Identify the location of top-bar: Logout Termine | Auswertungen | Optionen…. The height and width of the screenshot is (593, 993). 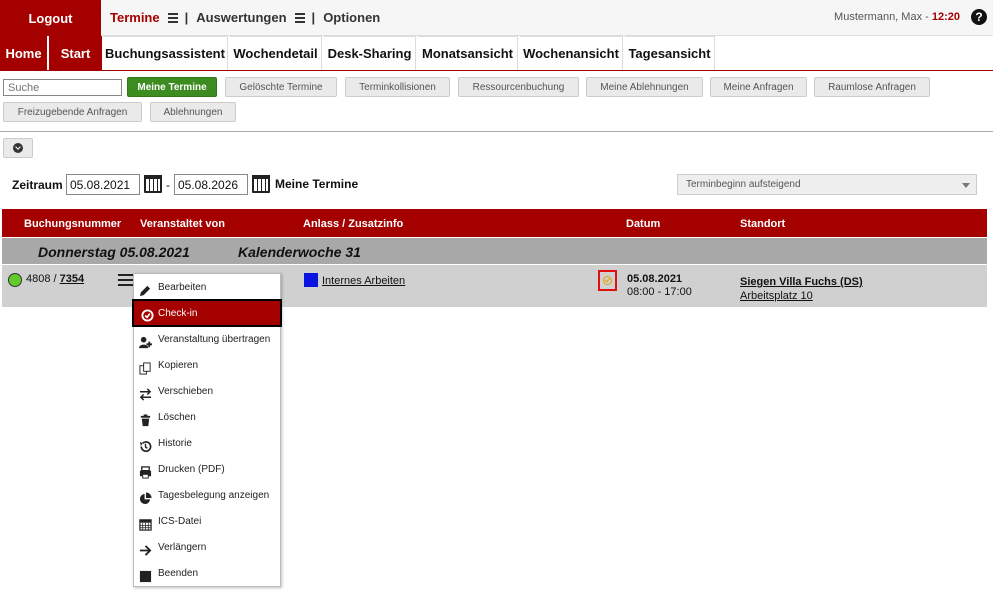
(496, 18).